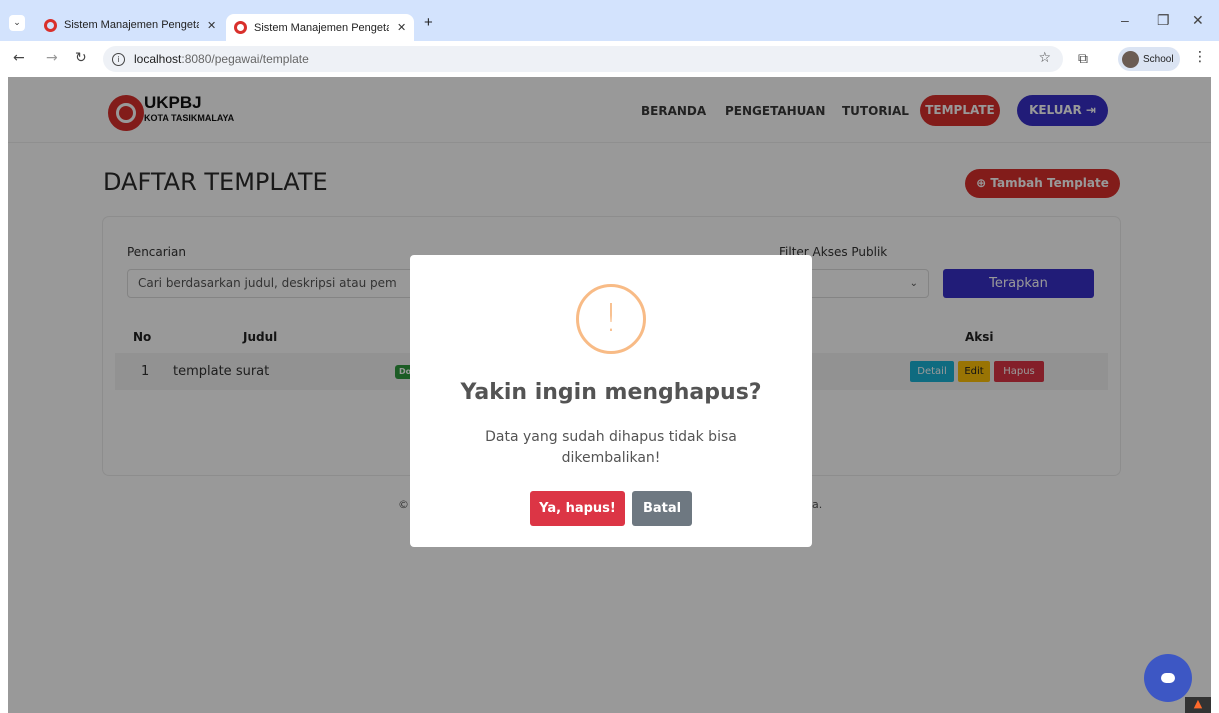 The height and width of the screenshot is (713, 1219). What do you see at coordinates (52, 58) in the screenshot?
I see `forward-icon: →` at bounding box center [52, 58].